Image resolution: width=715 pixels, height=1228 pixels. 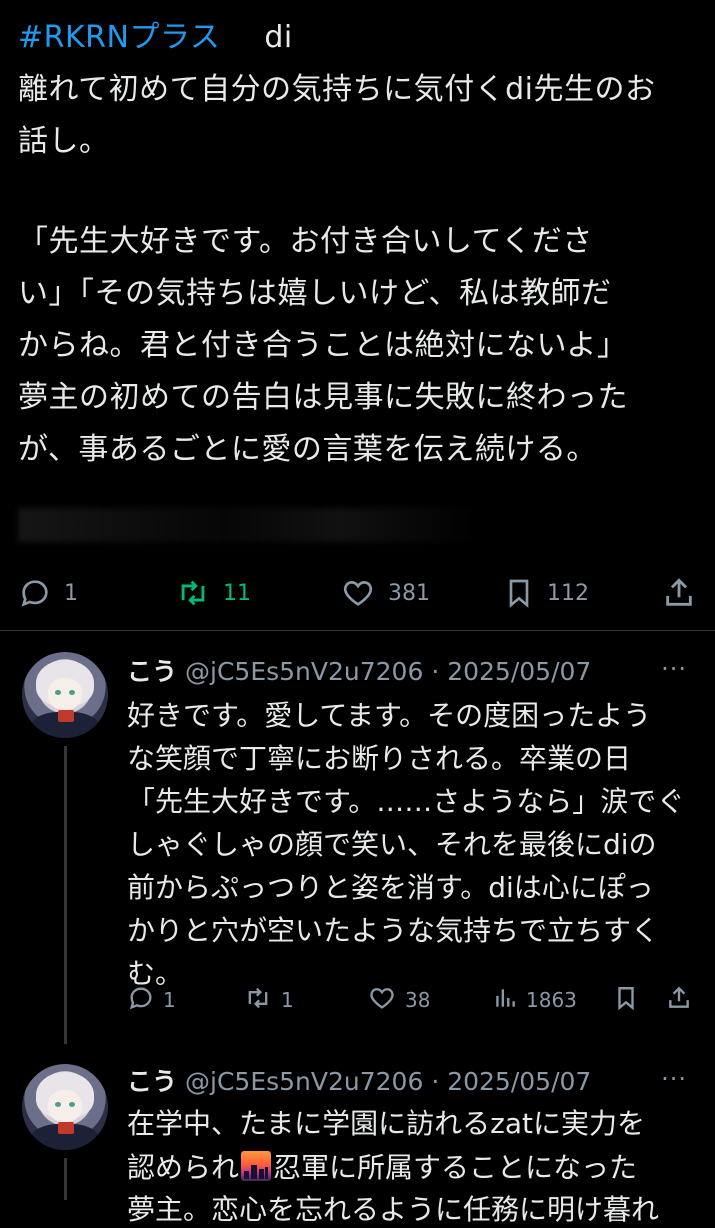 What do you see at coordinates (546, 593) in the screenshot?
I see `bookmark-button: 112` at bounding box center [546, 593].